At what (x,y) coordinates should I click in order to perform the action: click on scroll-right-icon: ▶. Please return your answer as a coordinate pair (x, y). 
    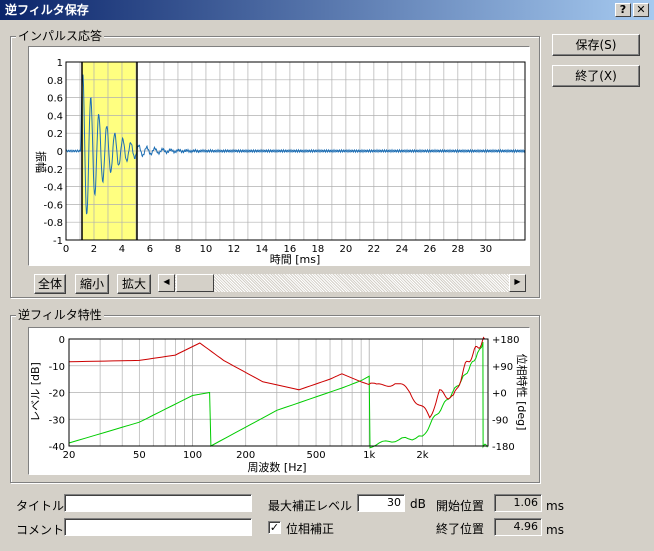
    Looking at the image, I should click on (517, 283).